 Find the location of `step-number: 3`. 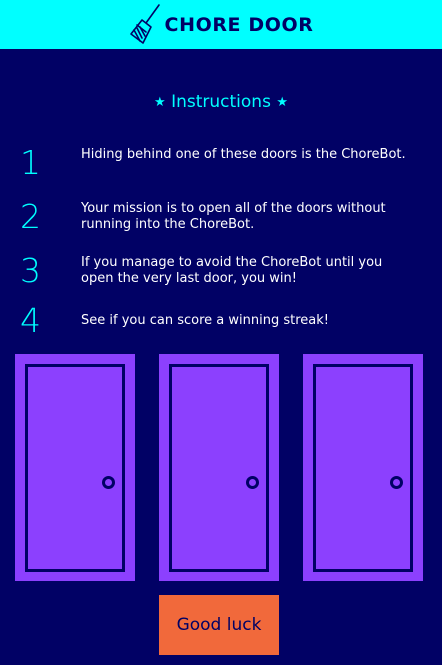

step-number: 3 is located at coordinates (30, 270).